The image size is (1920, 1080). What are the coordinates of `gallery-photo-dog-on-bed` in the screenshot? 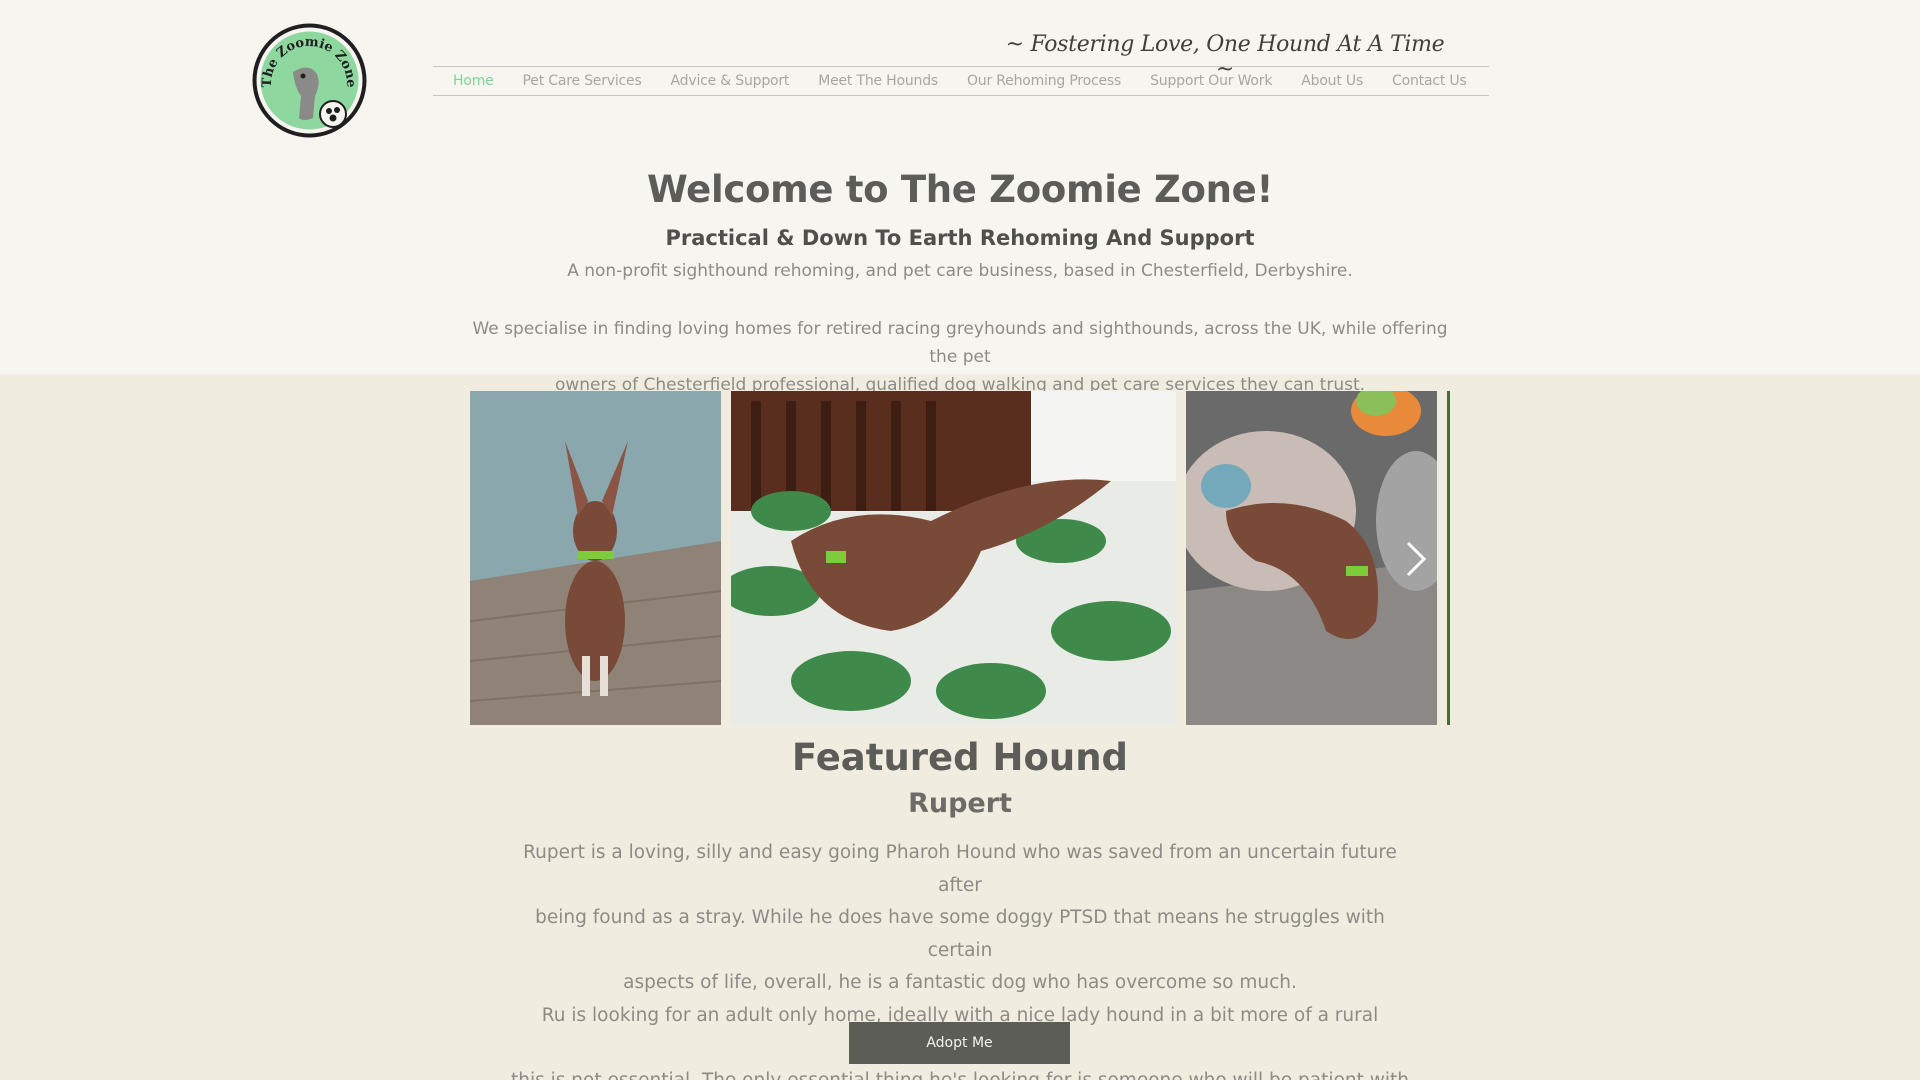 It's located at (953, 558).